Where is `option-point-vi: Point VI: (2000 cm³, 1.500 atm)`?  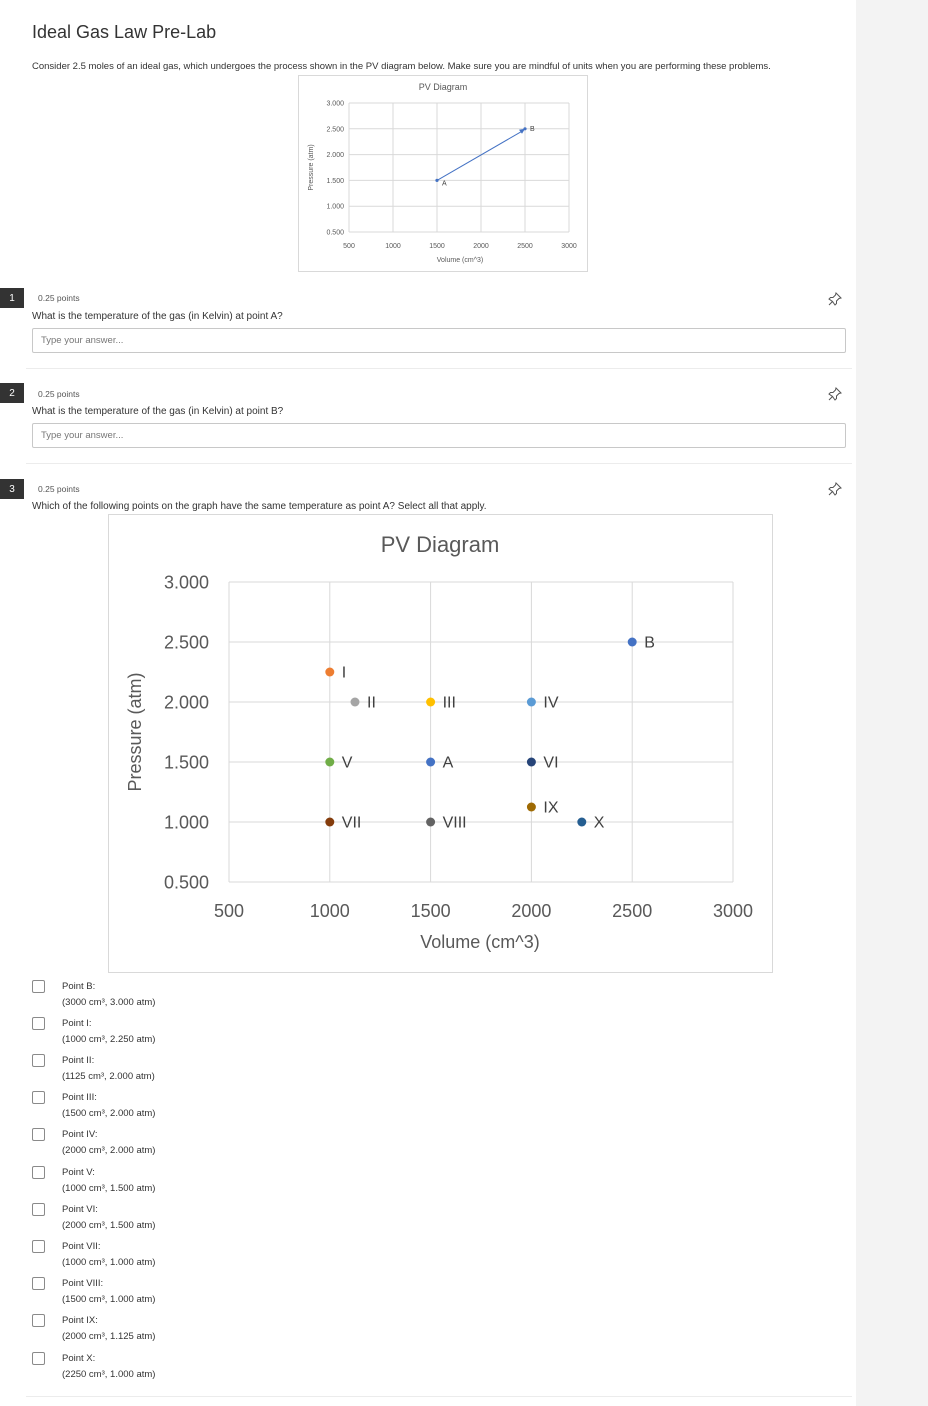 option-point-vi: Point VI: (2000 cm³, 1.500 atm) is located at coordinates (182, 1221).